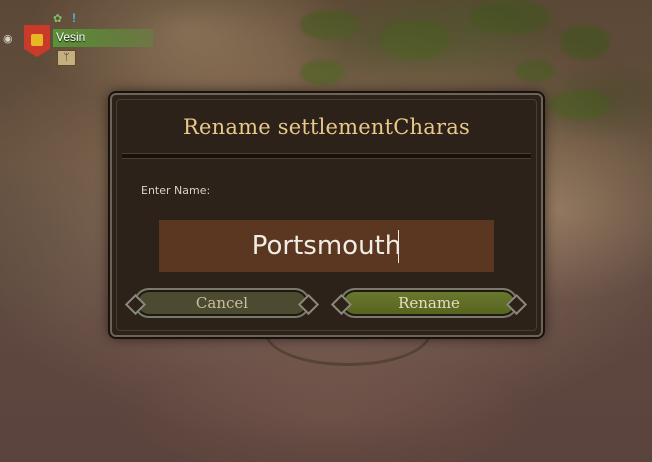 The width and height of the screenshot is (652, 462). Describe the element at coordinates (398, 246) in the screenshot. I see `text-caret` at that location.